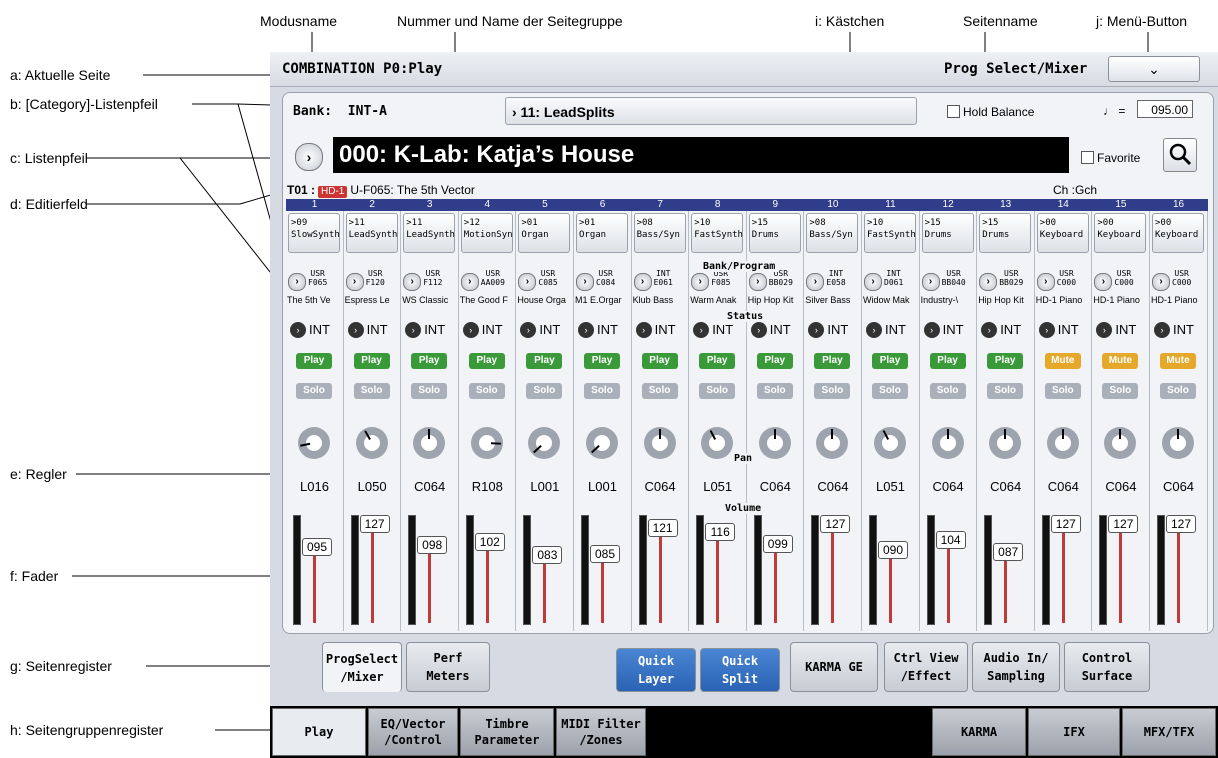 This screenshot has width=1218, height=758. What do you see at coordinates (314, 570) in the screenshot?
I see `volume-fader: 095` at bounding box center [314, 570].